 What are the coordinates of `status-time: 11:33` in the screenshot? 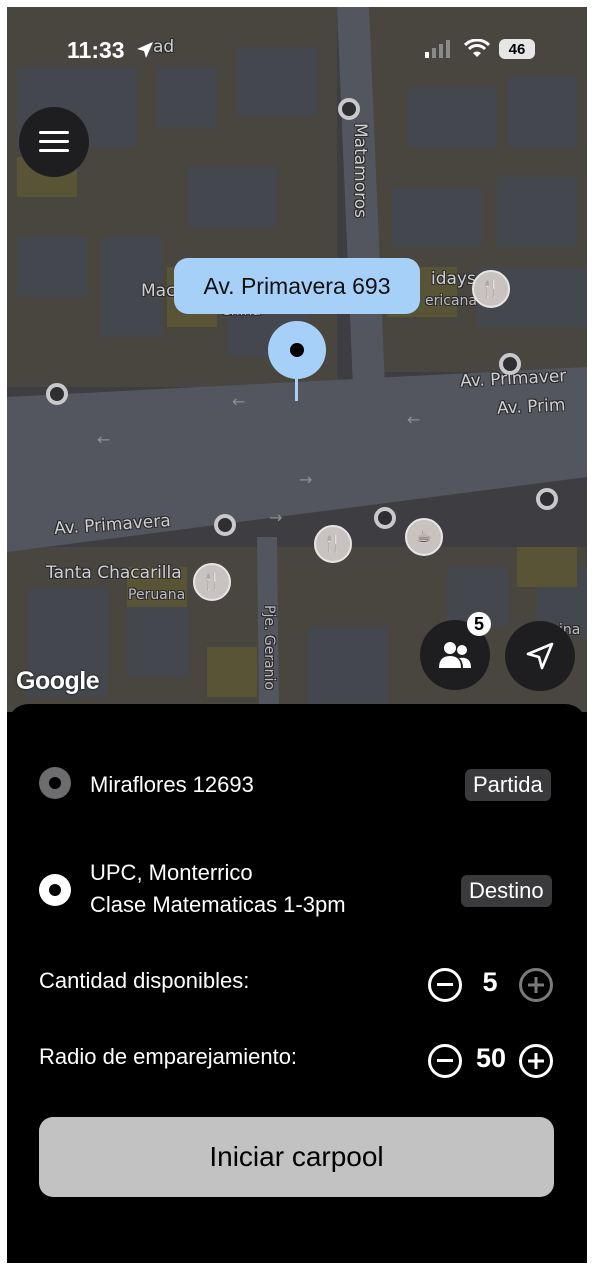 It's located at (96, 50).